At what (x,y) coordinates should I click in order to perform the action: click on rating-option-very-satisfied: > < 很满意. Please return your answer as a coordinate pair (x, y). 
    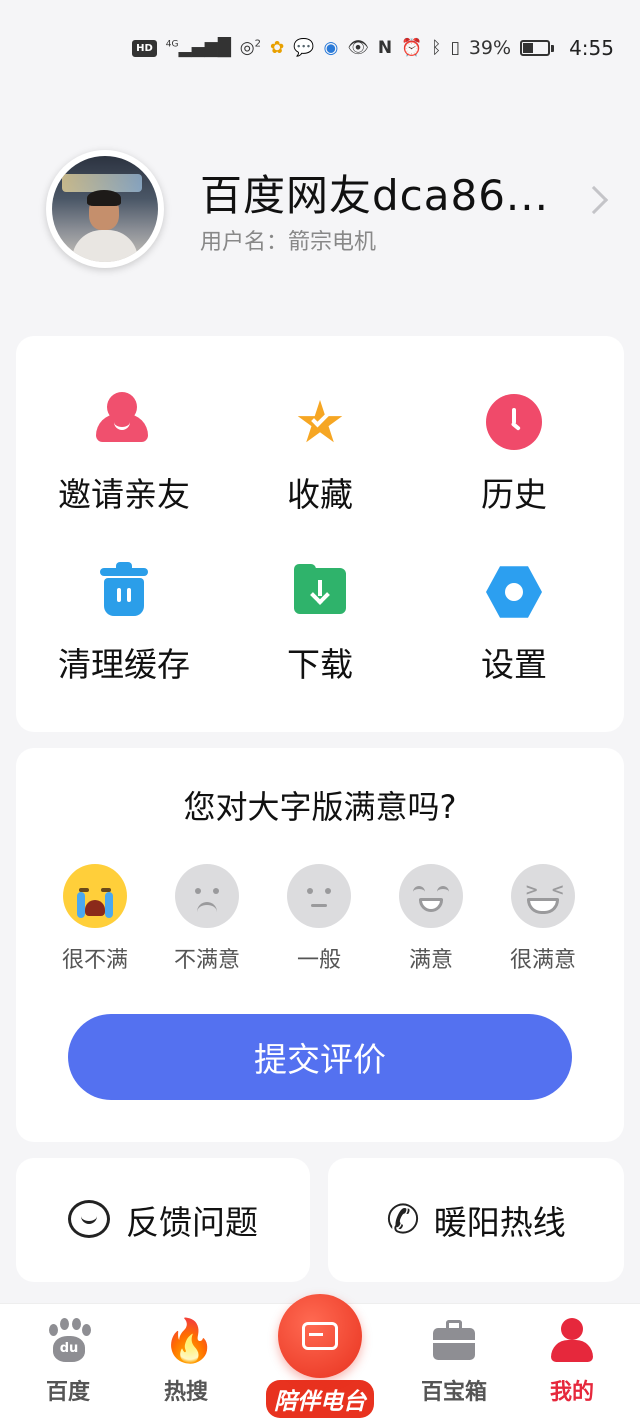
    Looking at the image, I should click on (543, 919).